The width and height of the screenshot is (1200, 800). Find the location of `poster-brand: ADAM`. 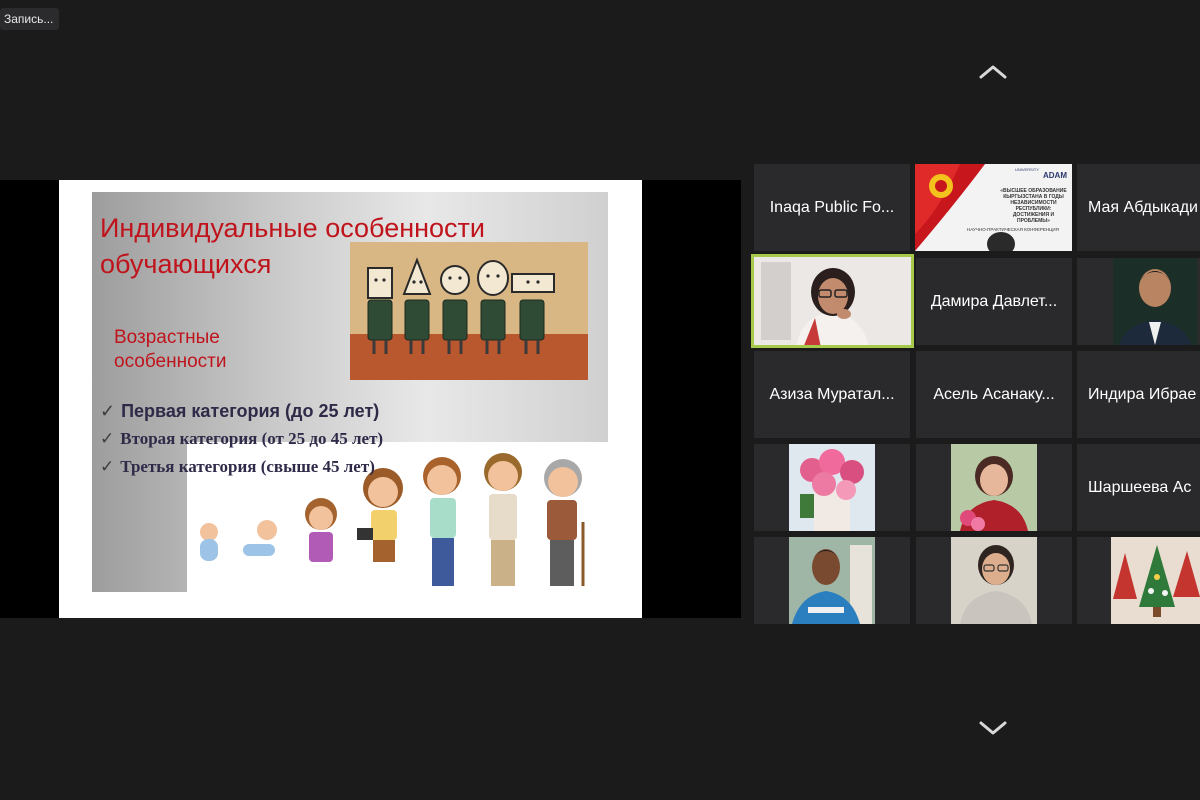

poster-brand: ADAM is located at coordinates (1055, 175).